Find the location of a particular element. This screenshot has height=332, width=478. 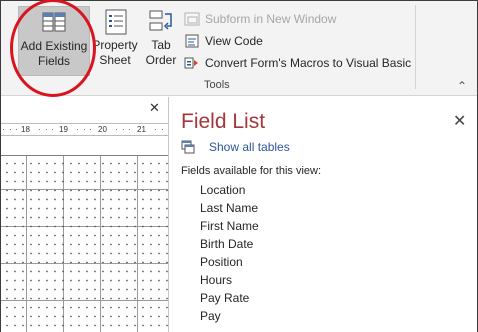

field-item-hours: Hours is located at coordinates (229, 282).